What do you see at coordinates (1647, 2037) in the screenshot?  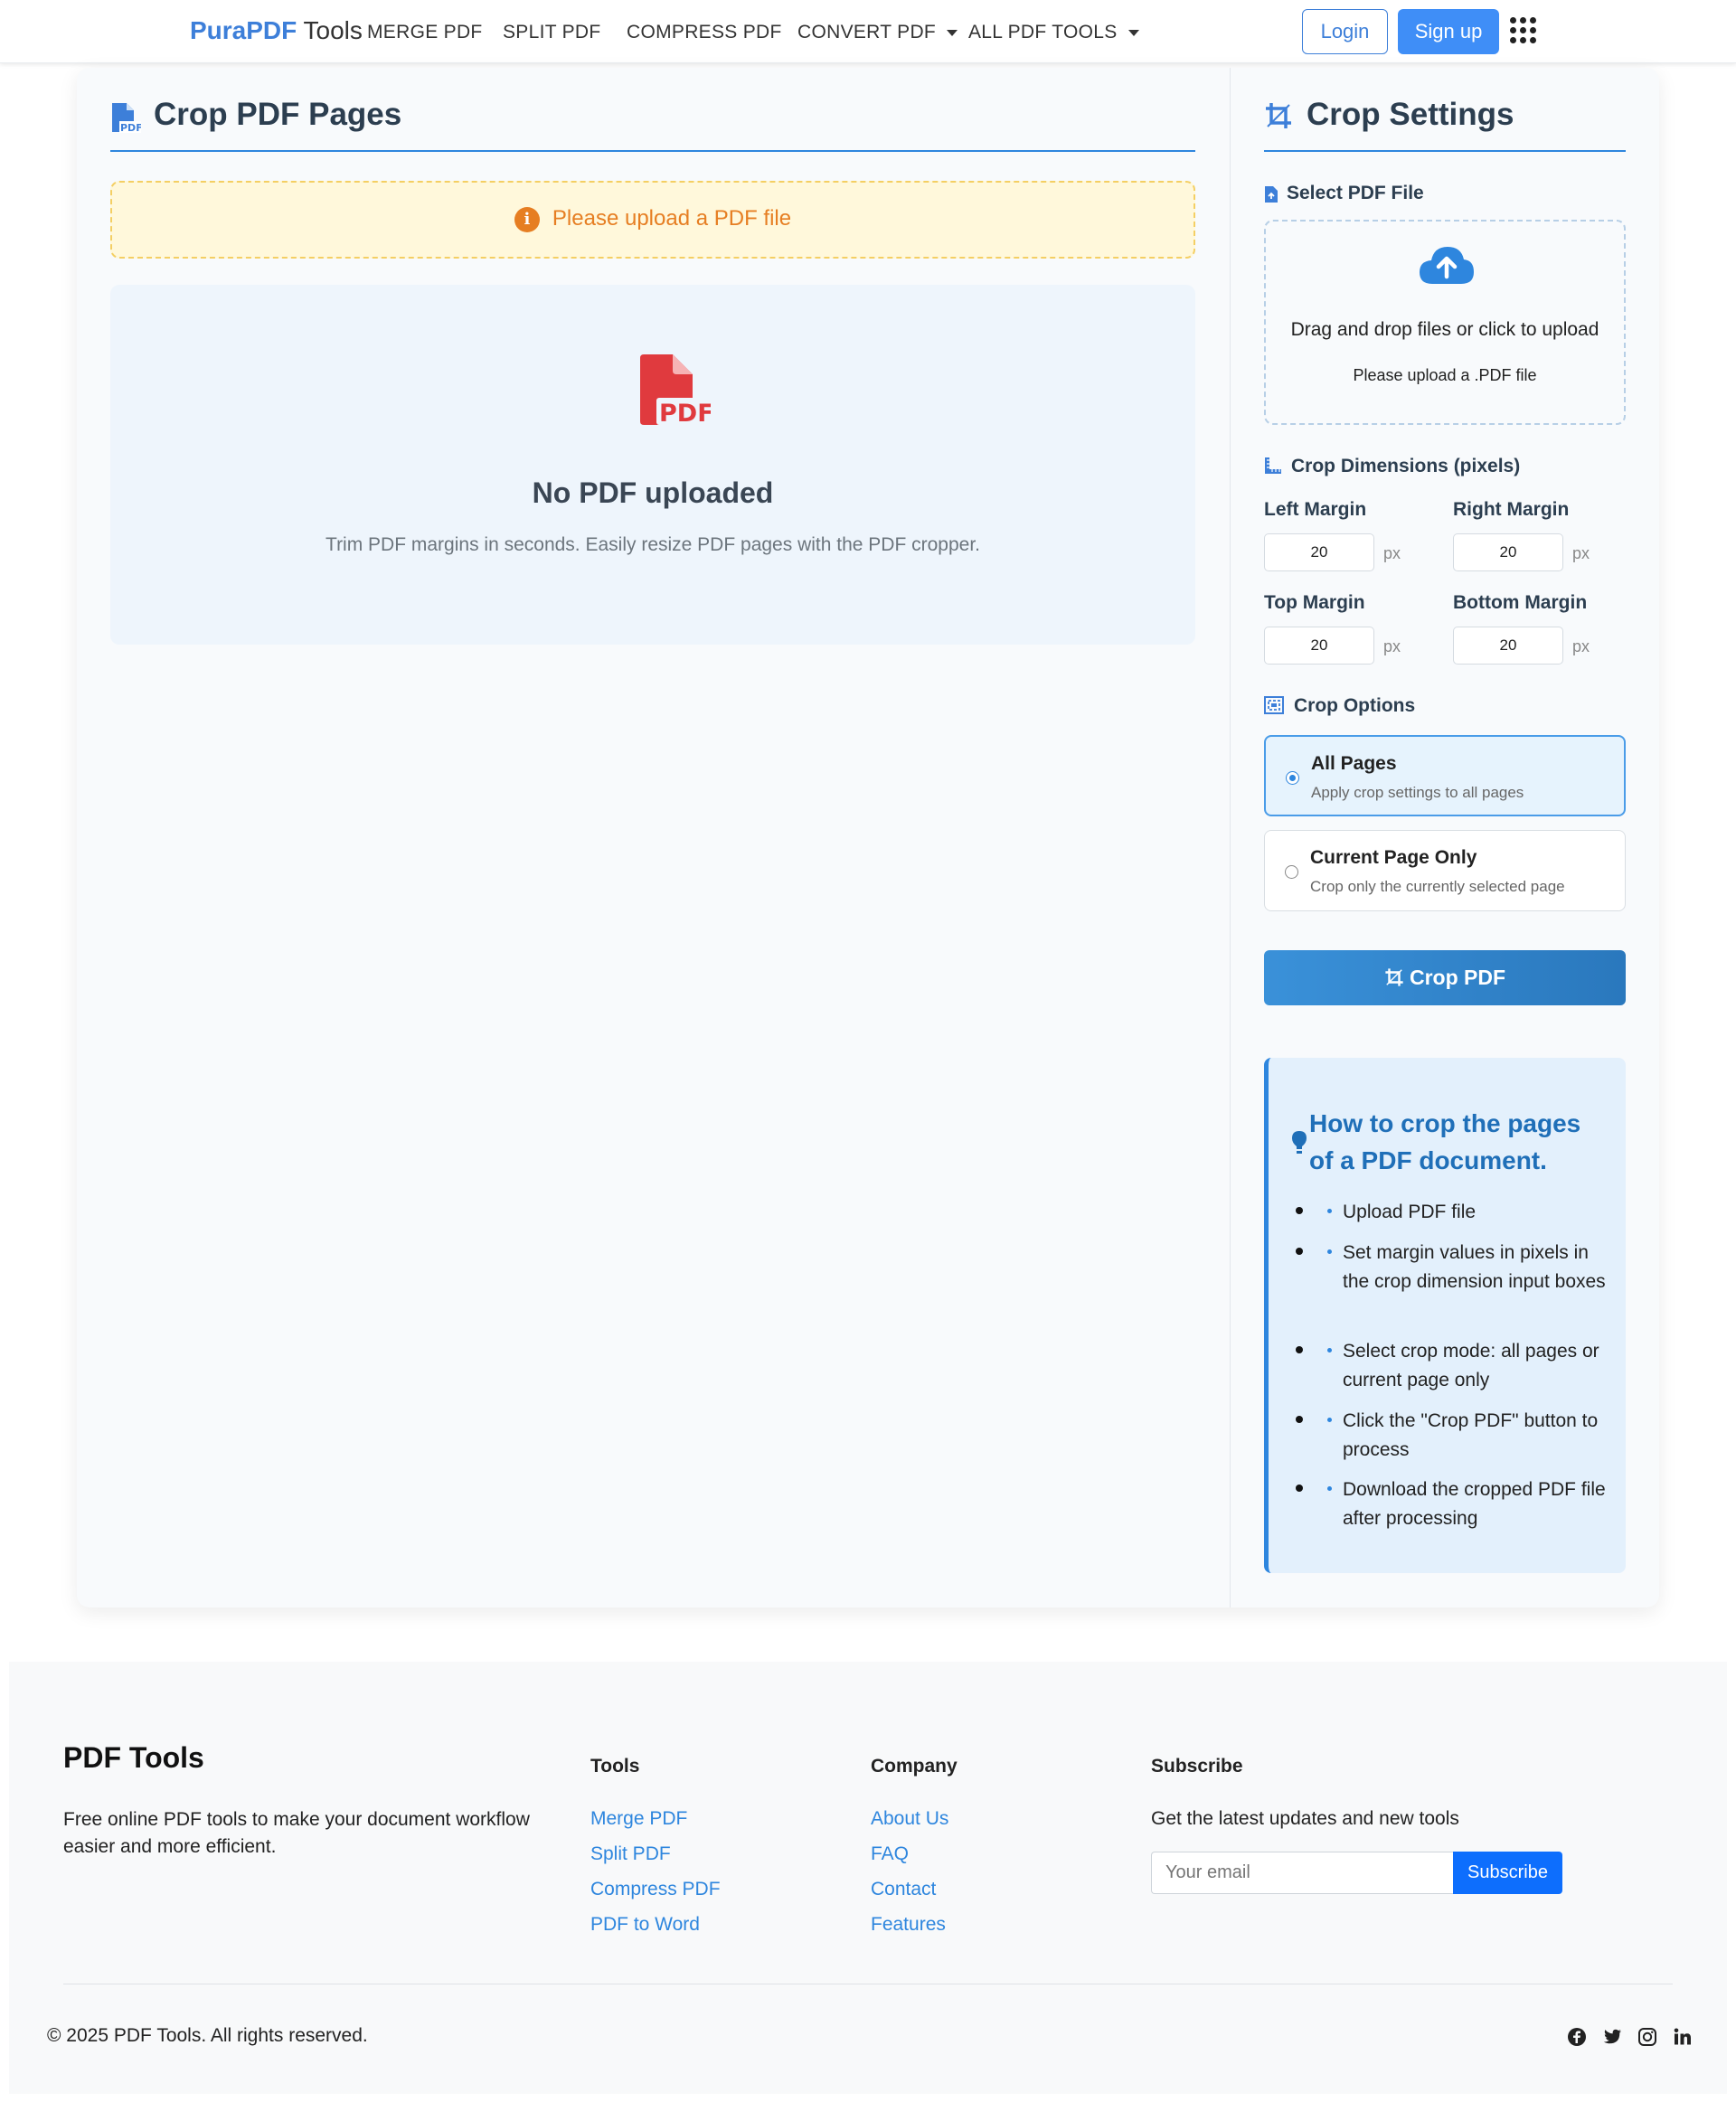 I see `instagram-icon` at bounding box center [1647, 2037].